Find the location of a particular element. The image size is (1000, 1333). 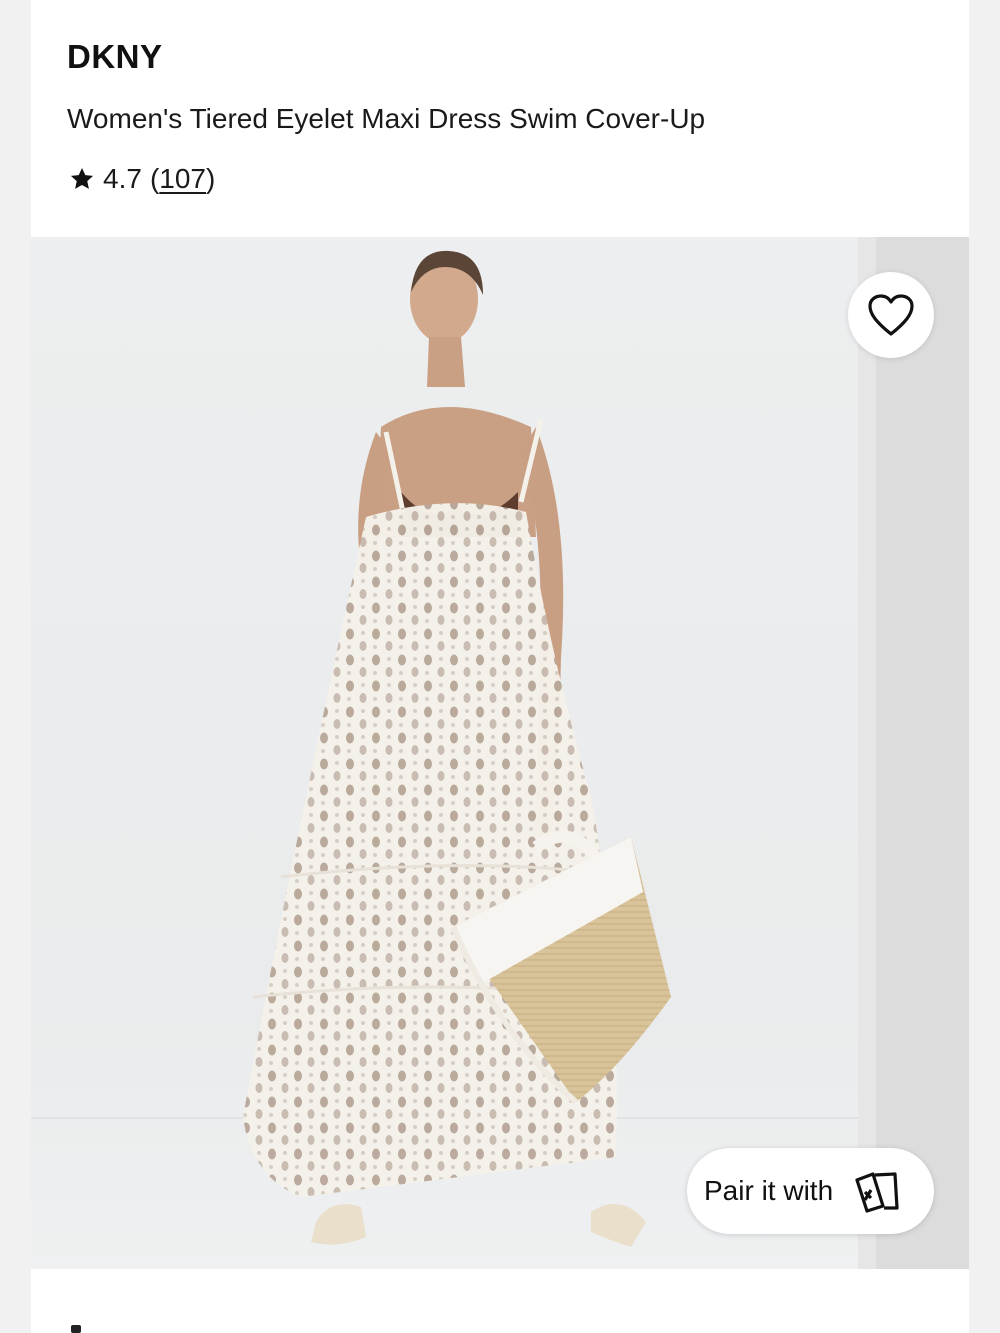

next-image-preview is located at coordinates (922, 753).